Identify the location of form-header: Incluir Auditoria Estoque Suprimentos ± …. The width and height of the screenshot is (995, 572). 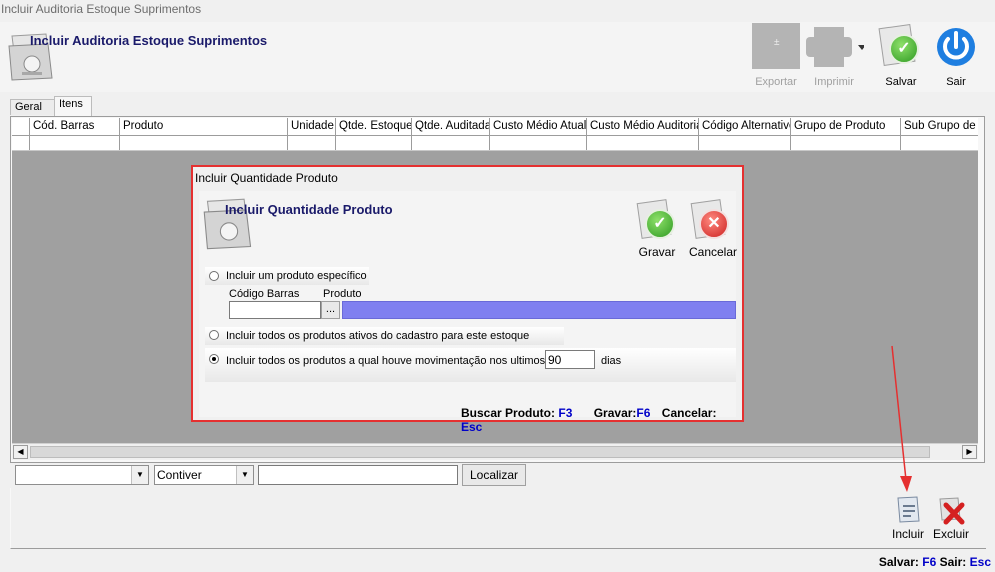
(497, 57).